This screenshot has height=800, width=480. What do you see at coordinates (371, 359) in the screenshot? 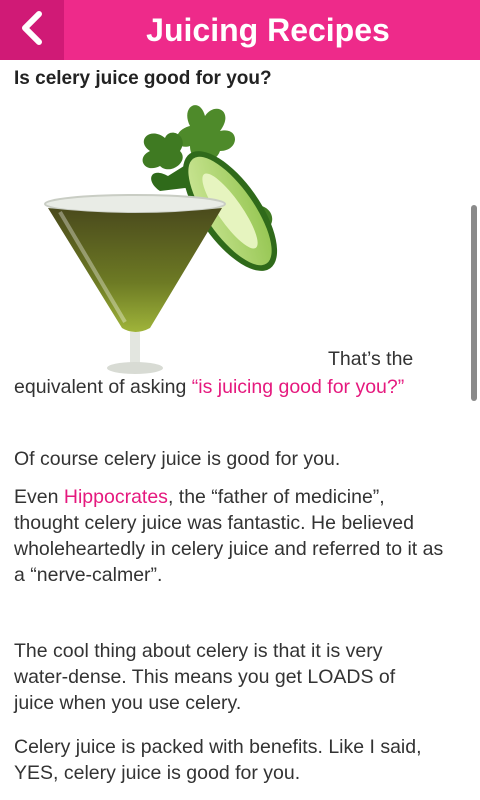
I see `paragraph-1-lead: That’s the` at bounding box center [371, 359].